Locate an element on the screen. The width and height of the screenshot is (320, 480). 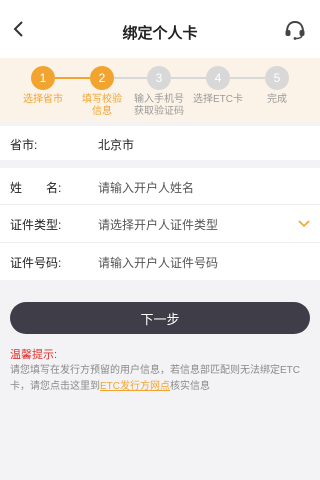
step-4-circle: 4 is located at coordinates (218, 78).